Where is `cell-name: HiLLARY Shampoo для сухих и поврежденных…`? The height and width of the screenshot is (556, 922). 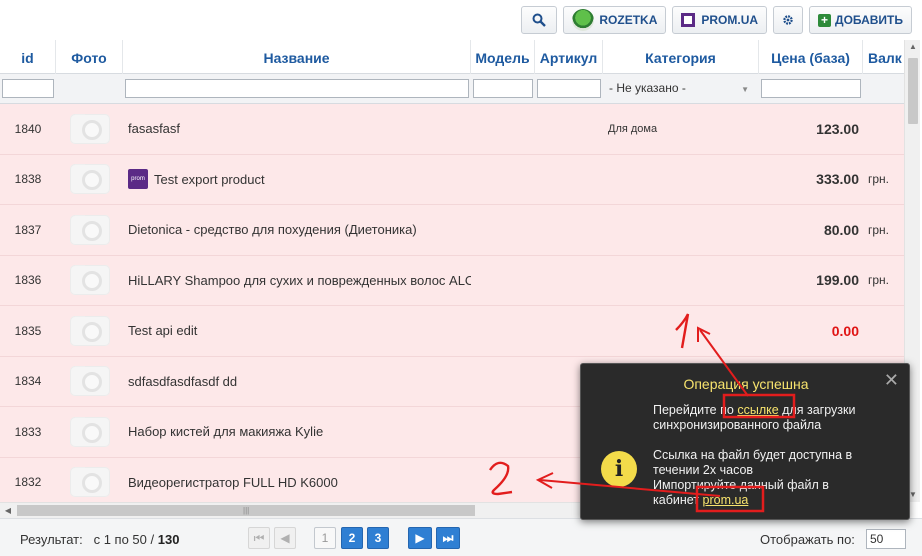 cell-name: HiLLARY Shampoo для сухих и поврежденных… is located at coordinates (297, 280).